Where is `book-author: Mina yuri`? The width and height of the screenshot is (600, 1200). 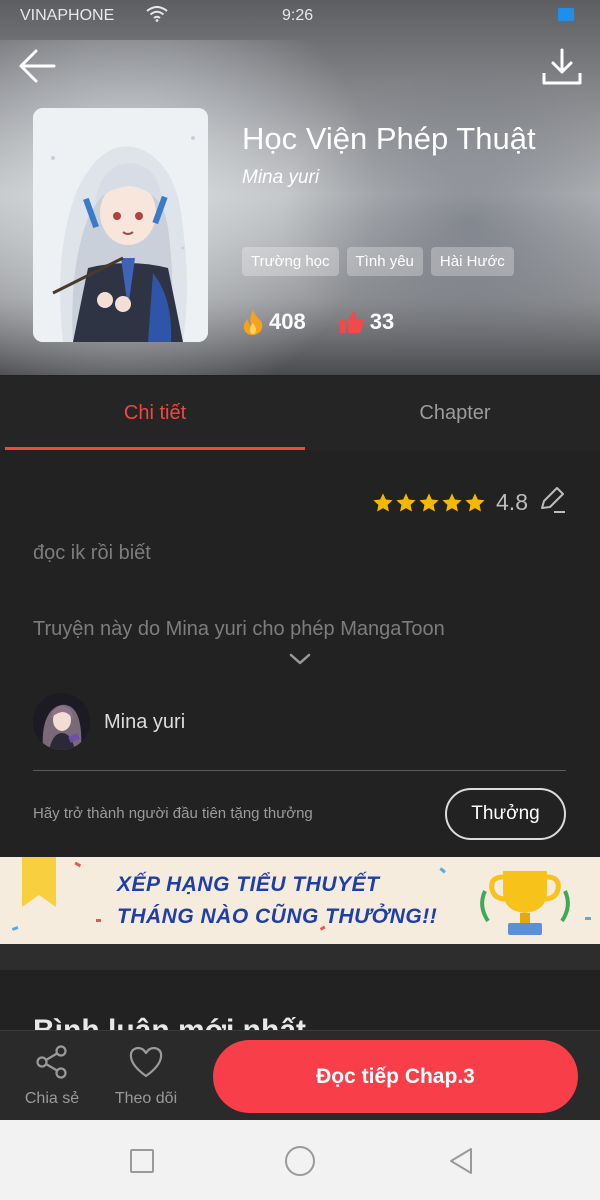
book-author: Mina yuri is located at coordinates (412, 178).